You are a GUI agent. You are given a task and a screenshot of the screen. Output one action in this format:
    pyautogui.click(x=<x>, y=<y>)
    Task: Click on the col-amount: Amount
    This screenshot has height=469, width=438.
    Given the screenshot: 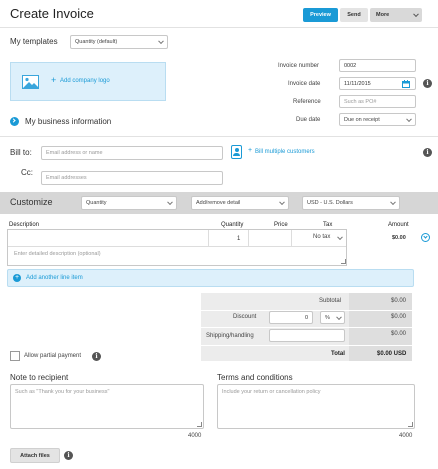 What is the action you would take?
    pyautogui.click(x=398, y=225)
    